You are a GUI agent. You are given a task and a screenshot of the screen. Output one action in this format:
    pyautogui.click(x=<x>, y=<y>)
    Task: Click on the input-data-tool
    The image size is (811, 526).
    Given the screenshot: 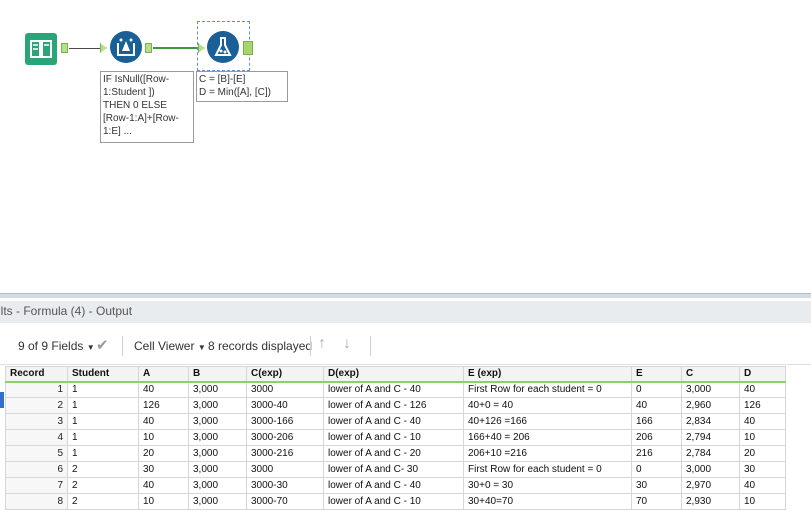 What is the action you would take?
    pyautogui.click(x=41, y=49)
    